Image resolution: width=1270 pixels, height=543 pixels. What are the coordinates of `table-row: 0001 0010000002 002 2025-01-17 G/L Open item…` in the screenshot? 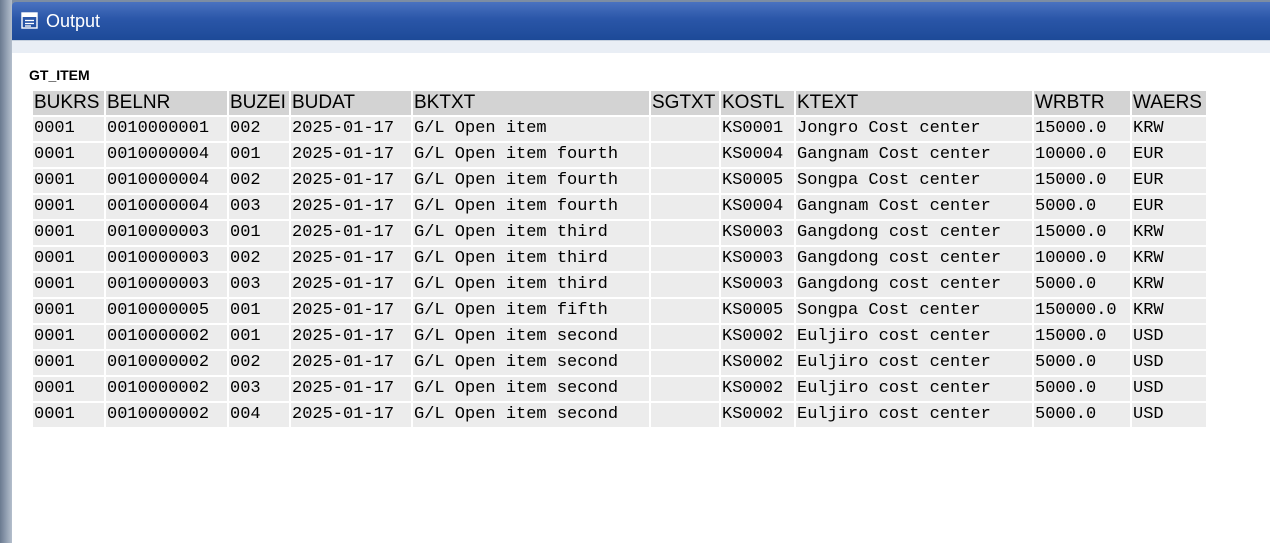 It's located at (619, 363).